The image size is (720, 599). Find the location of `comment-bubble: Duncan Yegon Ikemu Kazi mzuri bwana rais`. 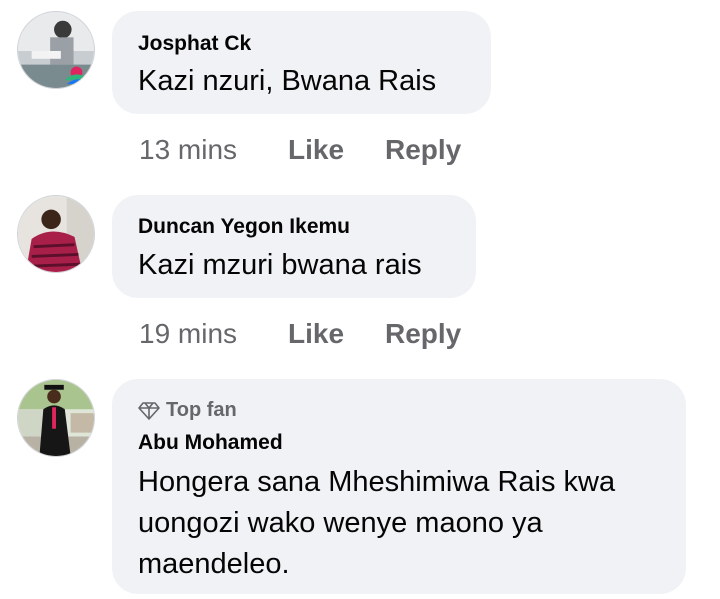

comment-bubble: Duncan Yegon Ikemu Kazi mzuri bwana rais is located at coordinates (294, 246).